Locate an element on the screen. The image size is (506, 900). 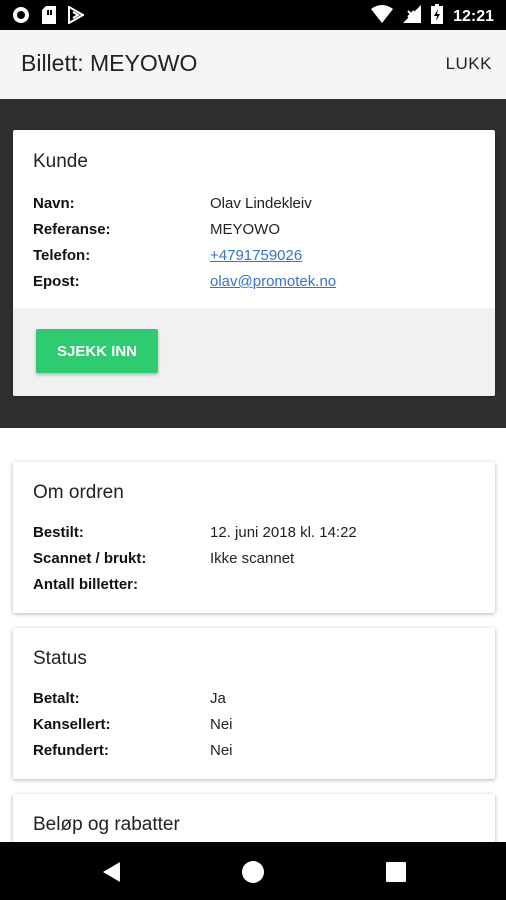
ordered-value: 12. juni 2018 kl. 14:22 is located at coordinates (283, 532).